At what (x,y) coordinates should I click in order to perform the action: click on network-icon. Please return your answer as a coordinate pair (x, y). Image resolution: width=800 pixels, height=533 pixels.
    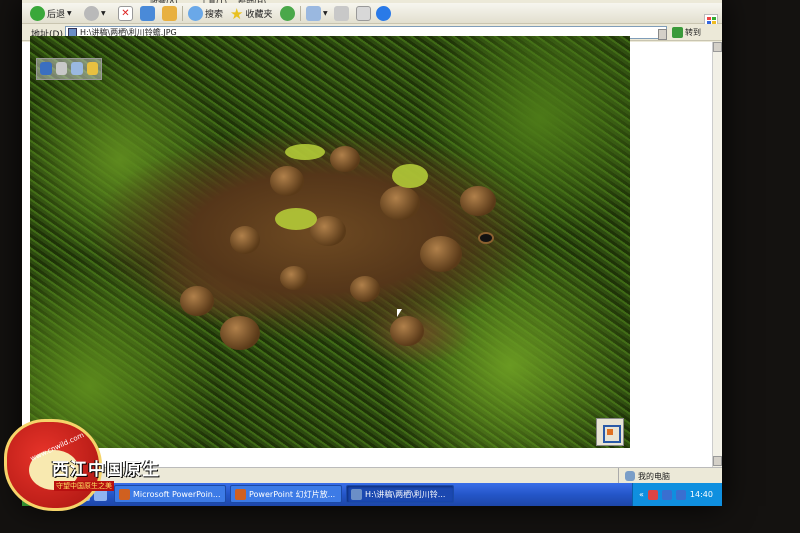
    Looking at the image, I should click on (666, 494).